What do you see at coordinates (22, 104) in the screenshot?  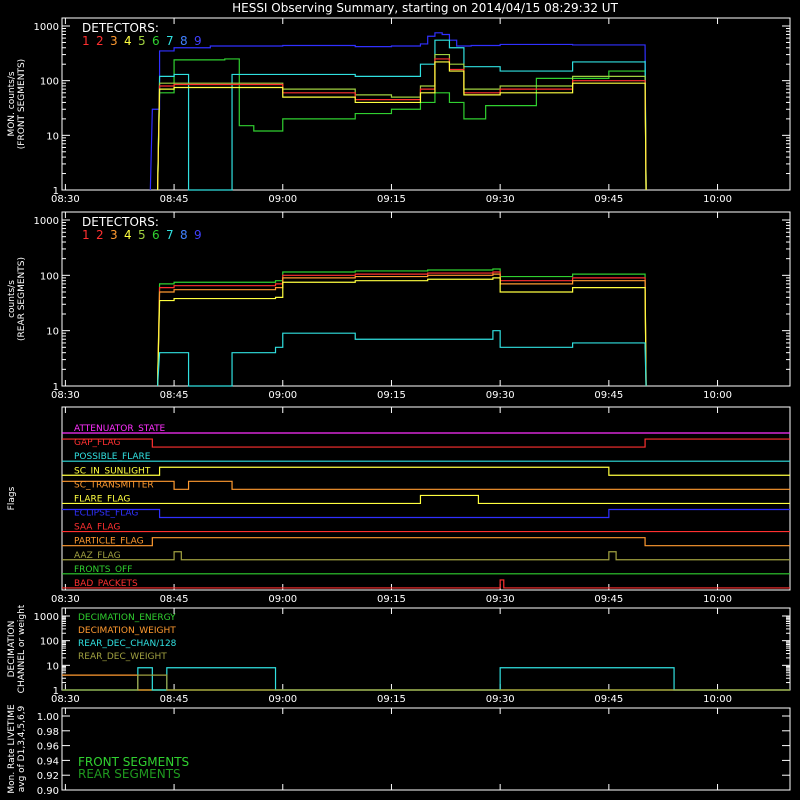 I see `y-axis-label: (FRONT SEGMENTS)` at bounding box center [22, 104].